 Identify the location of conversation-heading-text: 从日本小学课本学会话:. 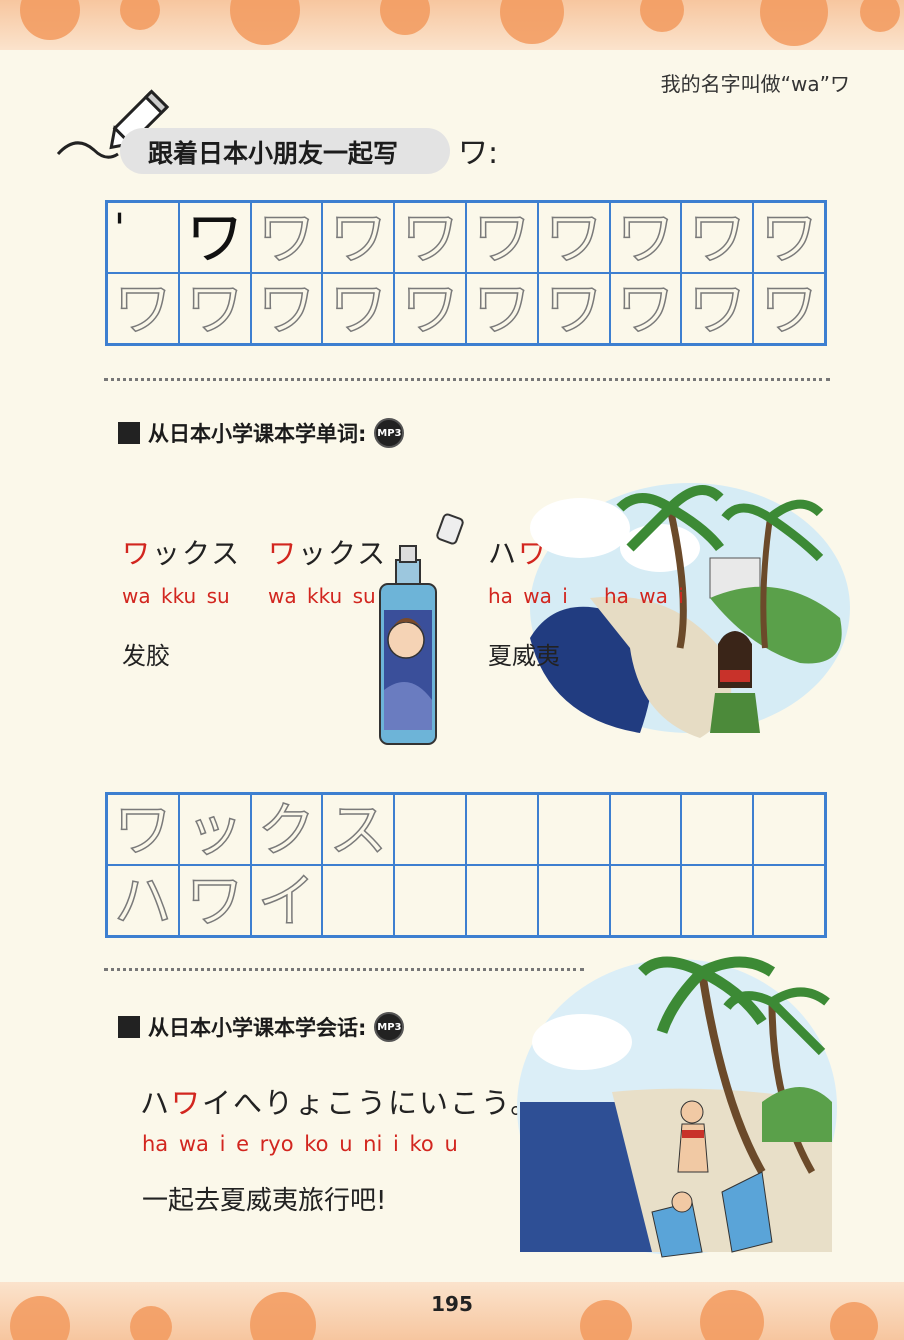
(257, 1028).